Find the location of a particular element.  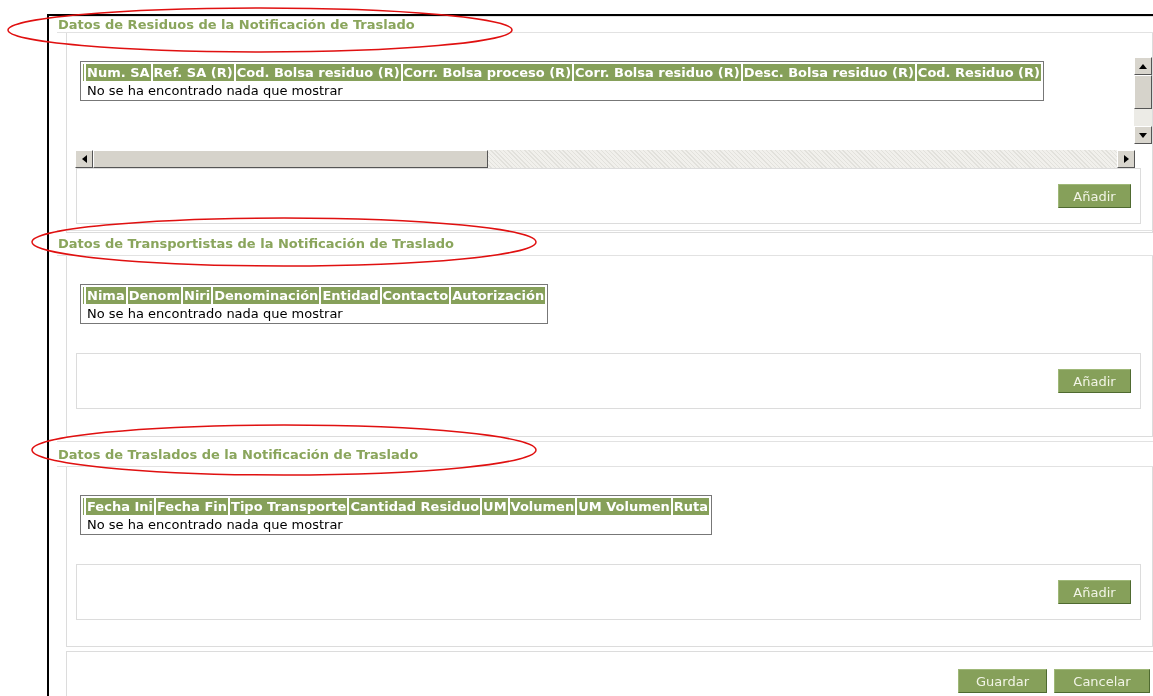

scroll-down-button is located at coordinates (1143, 135).